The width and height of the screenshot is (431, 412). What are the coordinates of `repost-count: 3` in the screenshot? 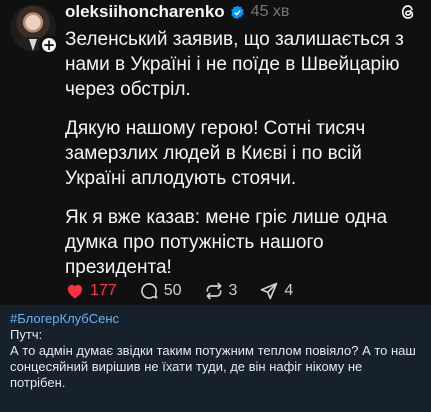 It's located at (233, 290).